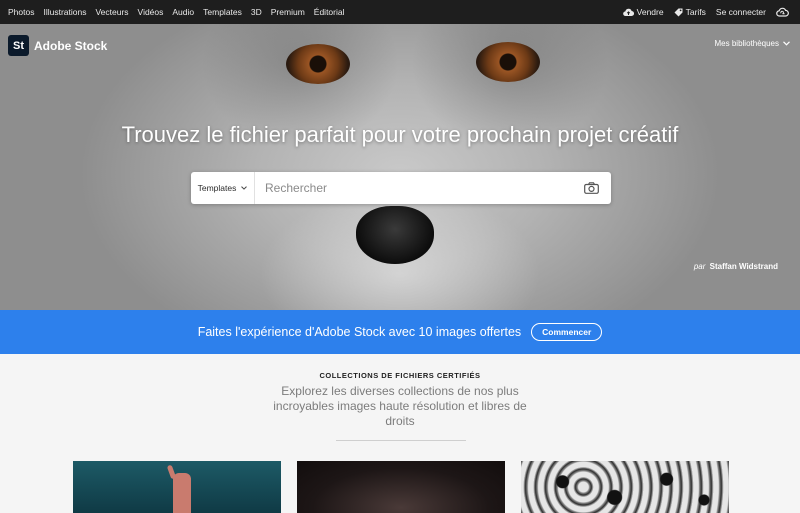  I want to click on nav-link-premium: Premium, so click(288, 12).